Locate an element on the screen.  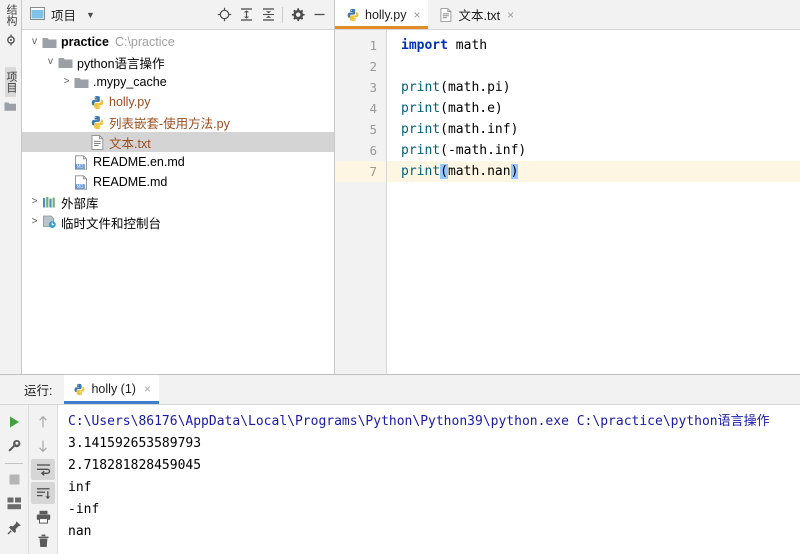
stop-button is located at coordinates (14, 480).